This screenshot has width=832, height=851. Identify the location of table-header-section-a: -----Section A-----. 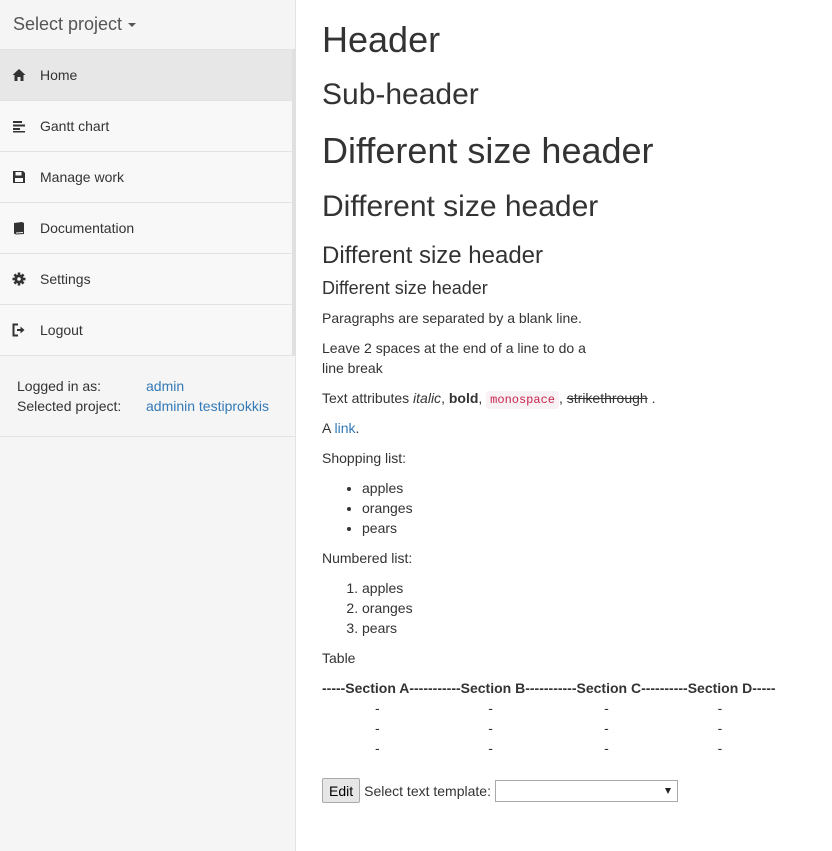
(377, 688).